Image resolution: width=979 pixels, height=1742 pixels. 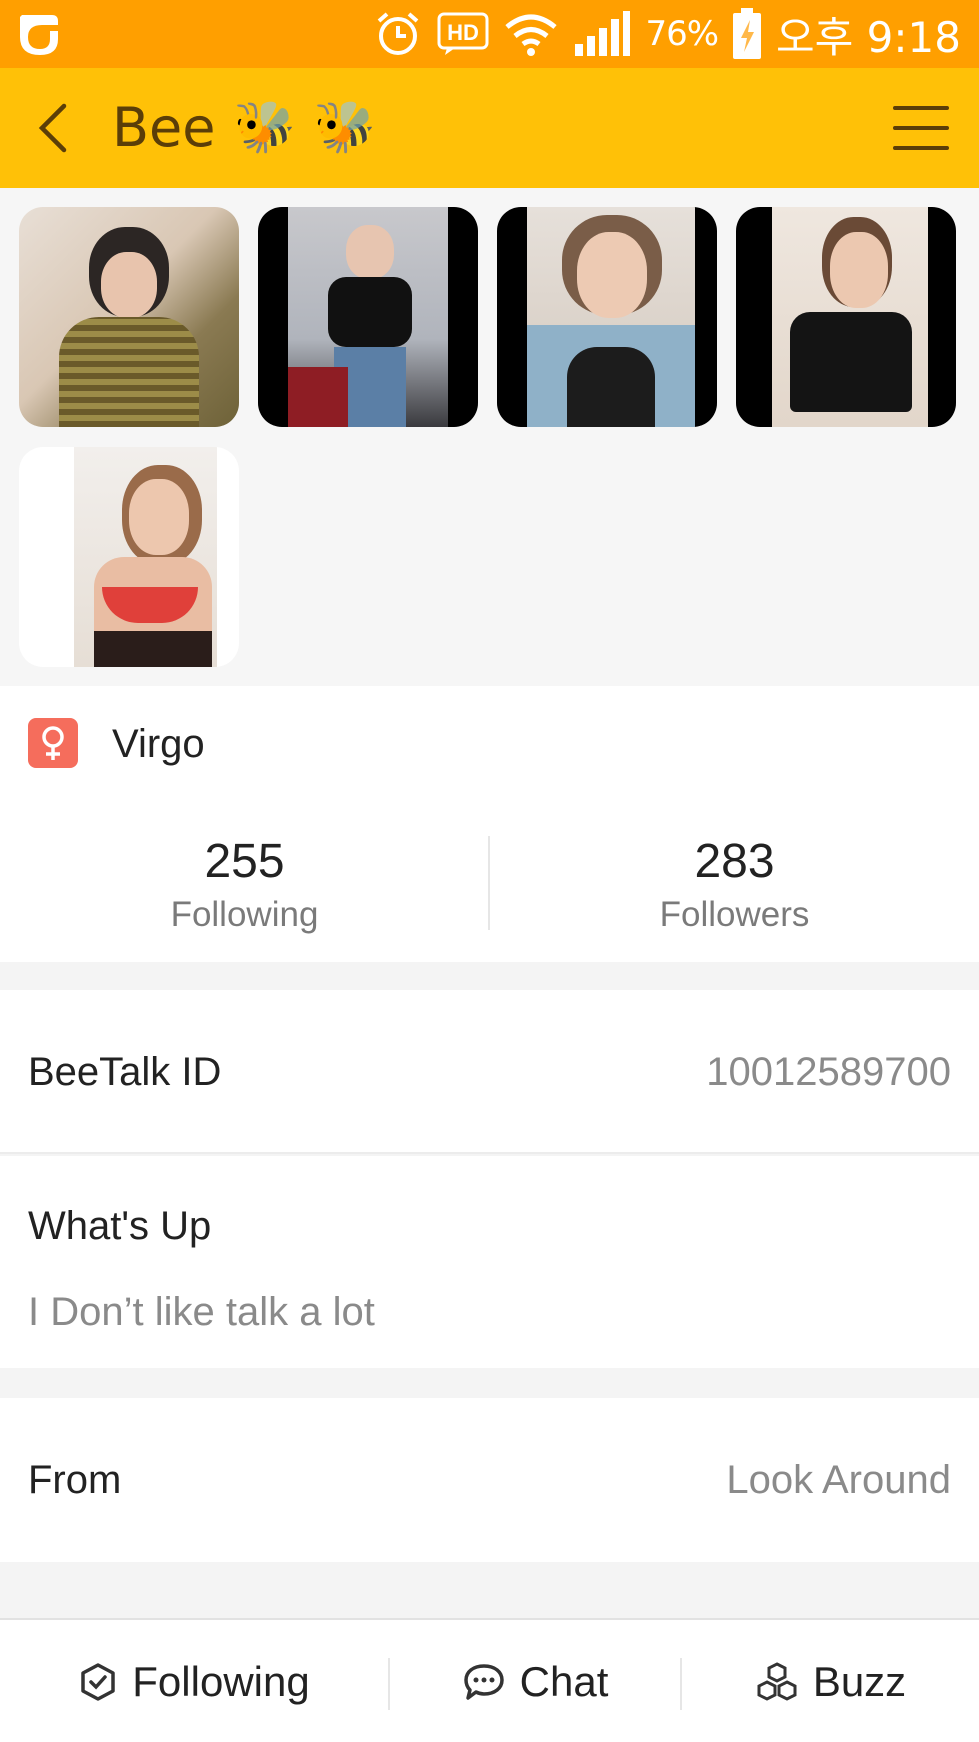 I want to click on buzz-button: Buzz, so click(x=830, y=1681).